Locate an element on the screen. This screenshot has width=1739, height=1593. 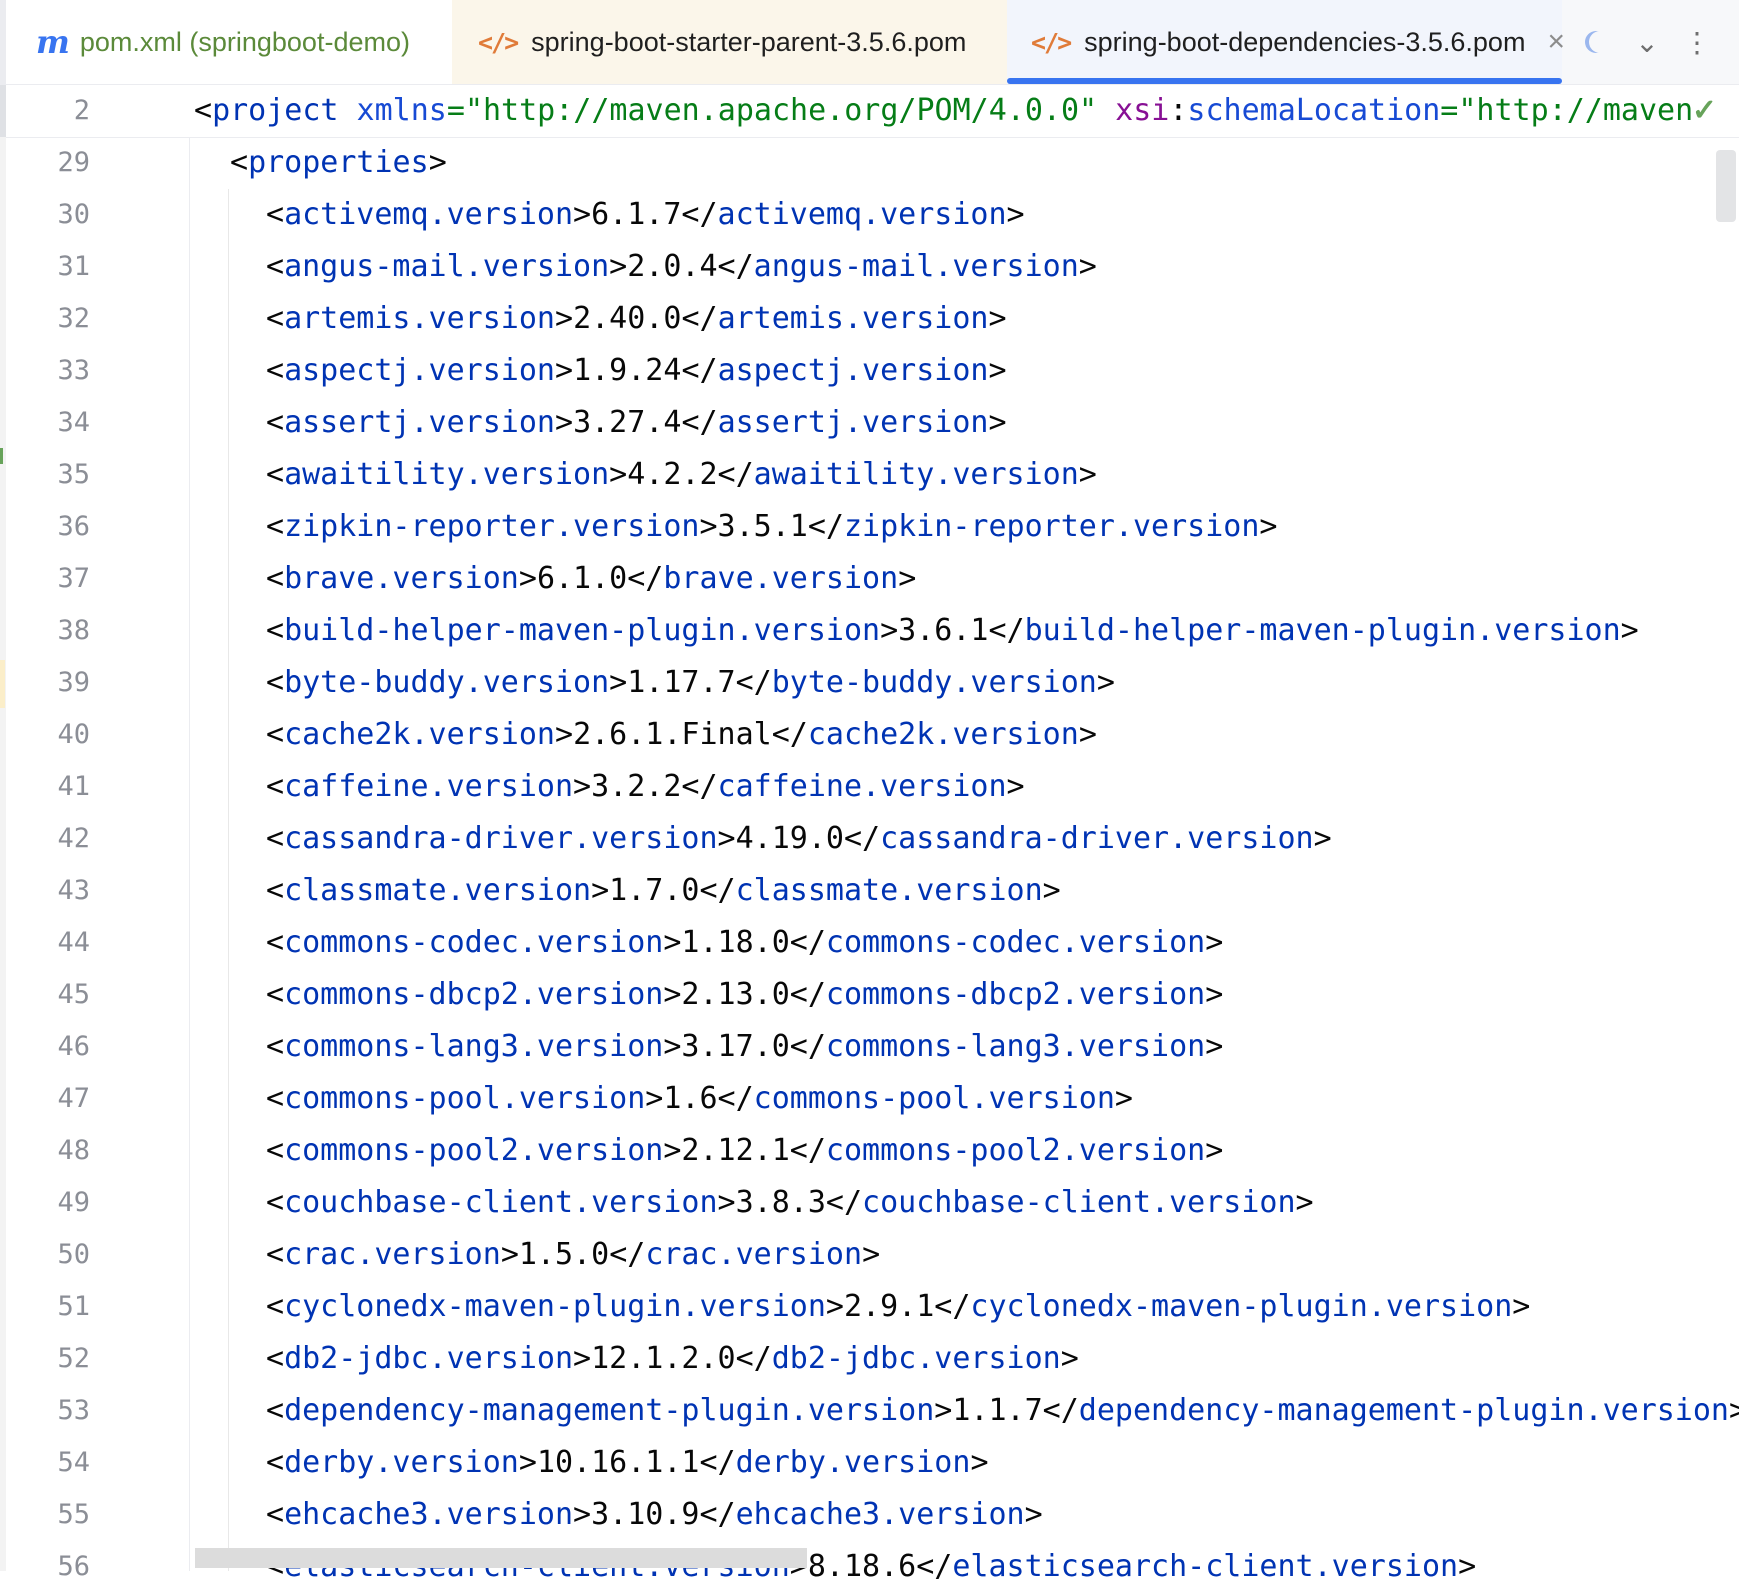
tag-name: brave.version is located at coordinates (401, 578).